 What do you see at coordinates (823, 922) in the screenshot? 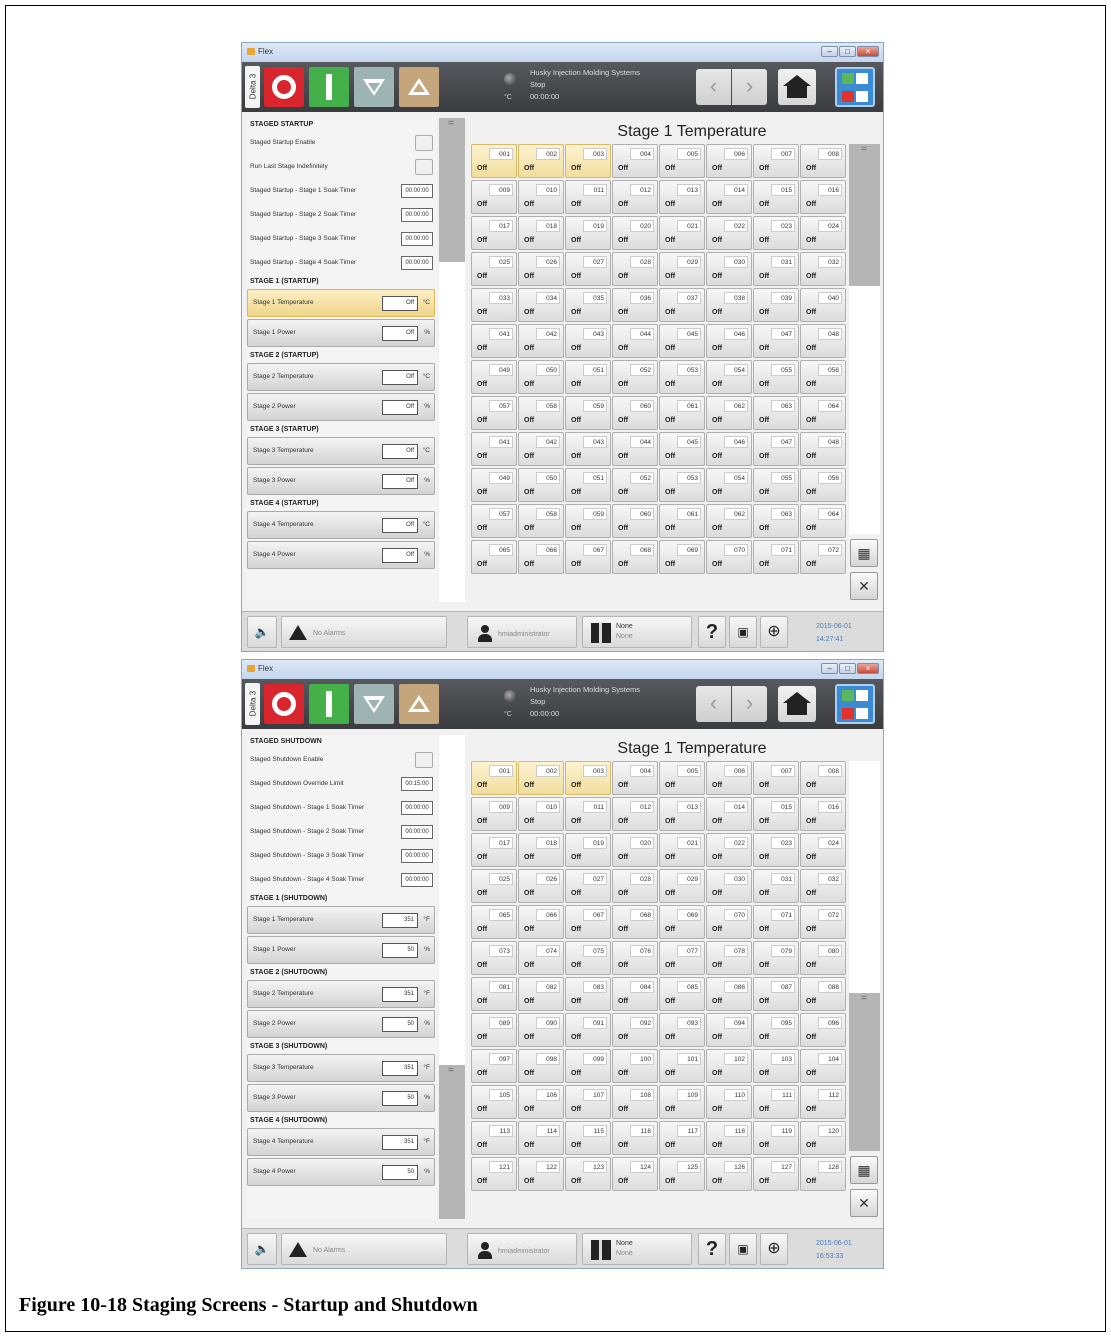
I see `zone-tile: 072 Off` at bounding box center [823, 922].